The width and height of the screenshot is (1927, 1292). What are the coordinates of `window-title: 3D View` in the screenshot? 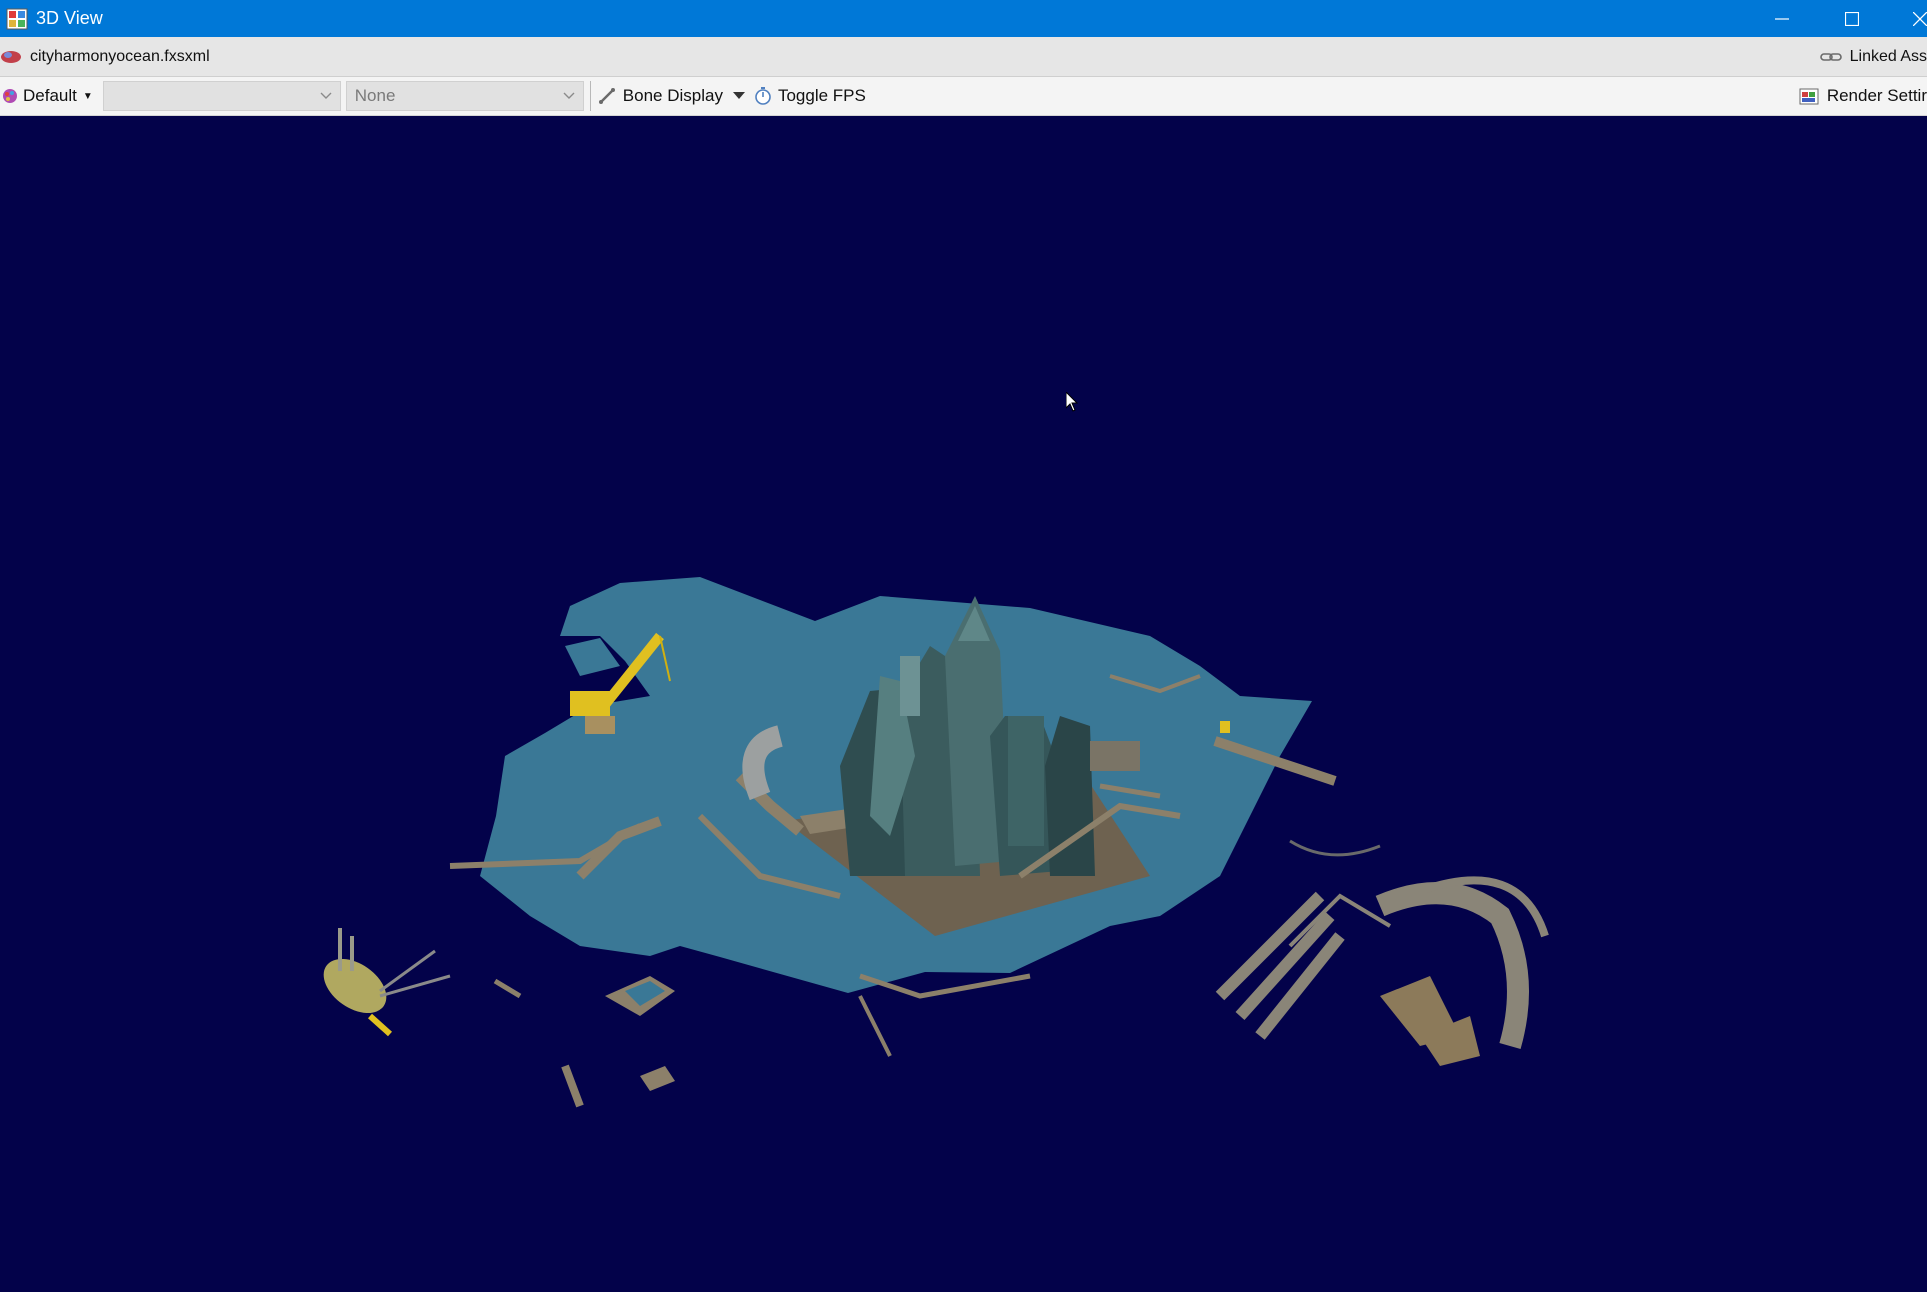 It's located at (69, 18).